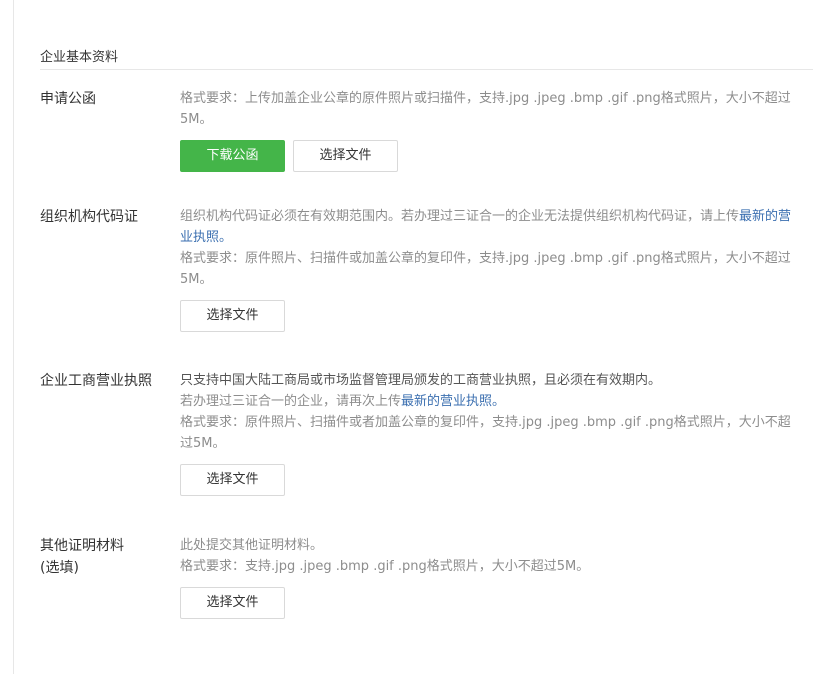  I want to click on section-divider, so click(426, 69).